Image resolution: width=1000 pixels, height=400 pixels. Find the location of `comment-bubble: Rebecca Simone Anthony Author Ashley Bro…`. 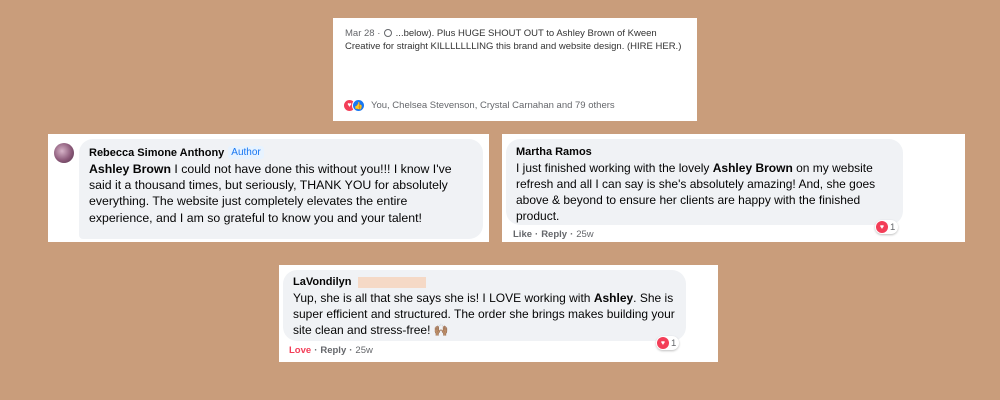

comment-bubble: Rebecca Simone Anthony Author Ashley Bro… is located at coordinates (281, 189).